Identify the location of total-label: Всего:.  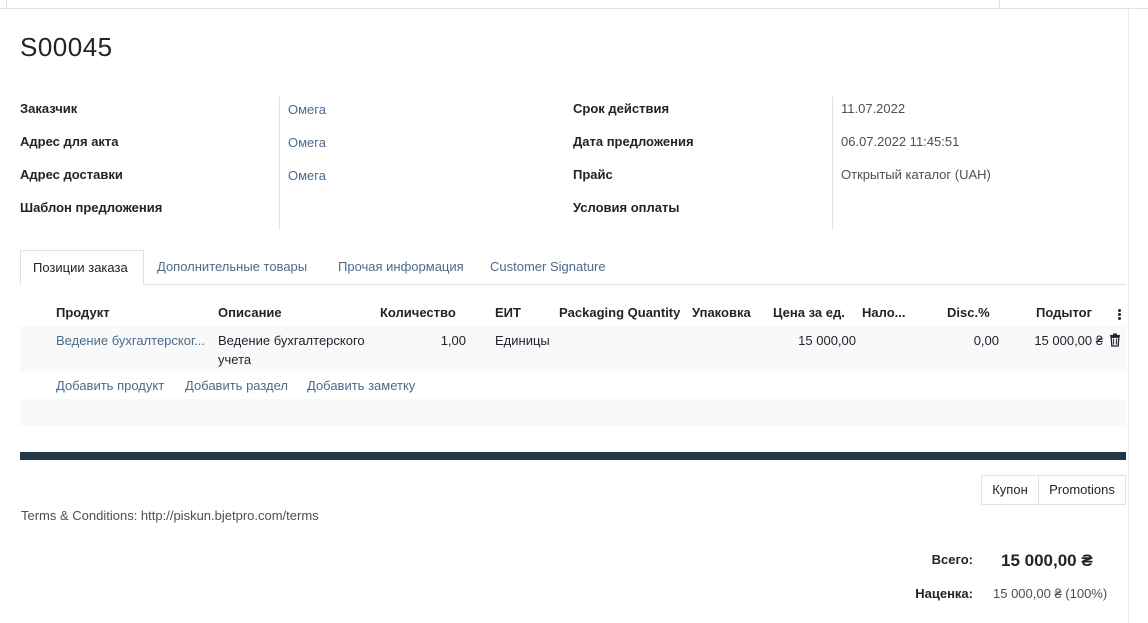
(952, 559).